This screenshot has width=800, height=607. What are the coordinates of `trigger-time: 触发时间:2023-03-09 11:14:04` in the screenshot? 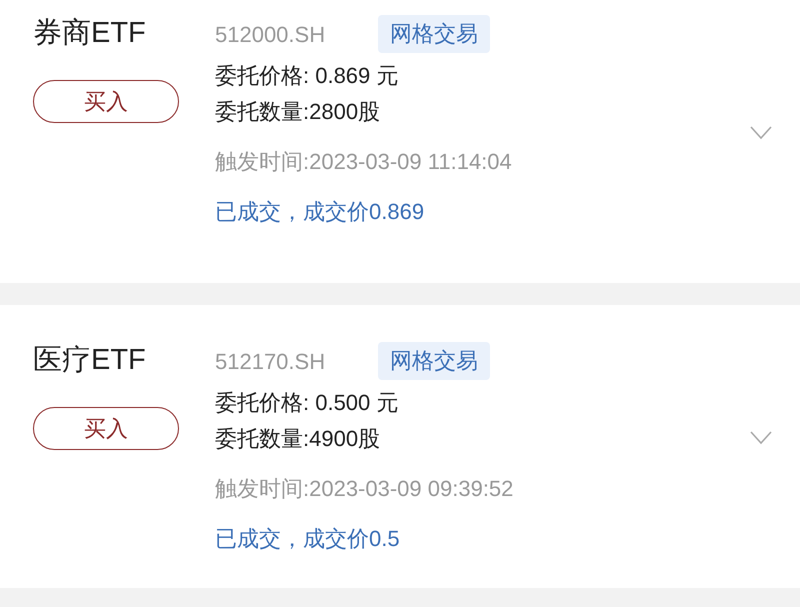 It's located at (363, 162).